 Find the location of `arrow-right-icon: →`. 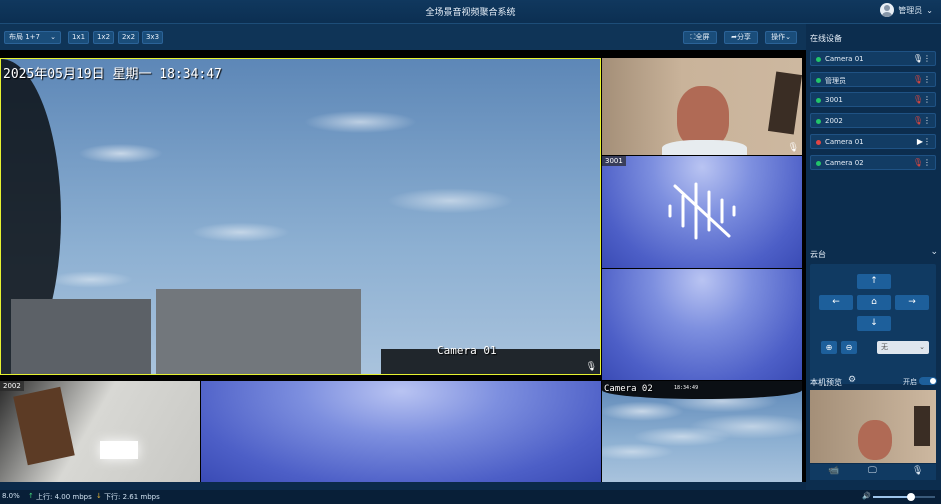

arrow-right-icon: → is located at coordinates (912, 302).